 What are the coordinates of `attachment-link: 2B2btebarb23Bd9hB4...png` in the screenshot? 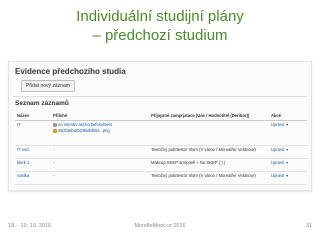 It's located at (100, 131).